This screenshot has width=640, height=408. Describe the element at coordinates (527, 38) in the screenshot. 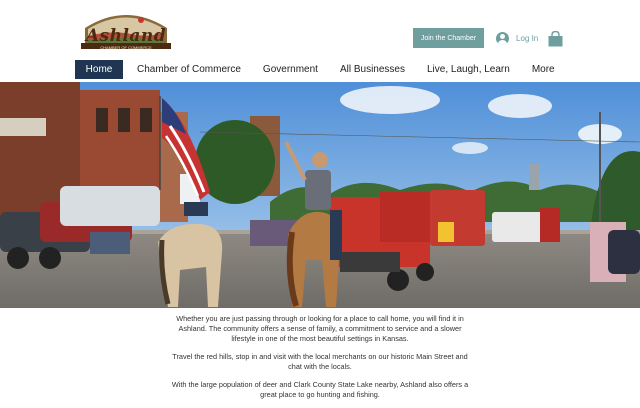

I see `login-label: Log In` at that location.